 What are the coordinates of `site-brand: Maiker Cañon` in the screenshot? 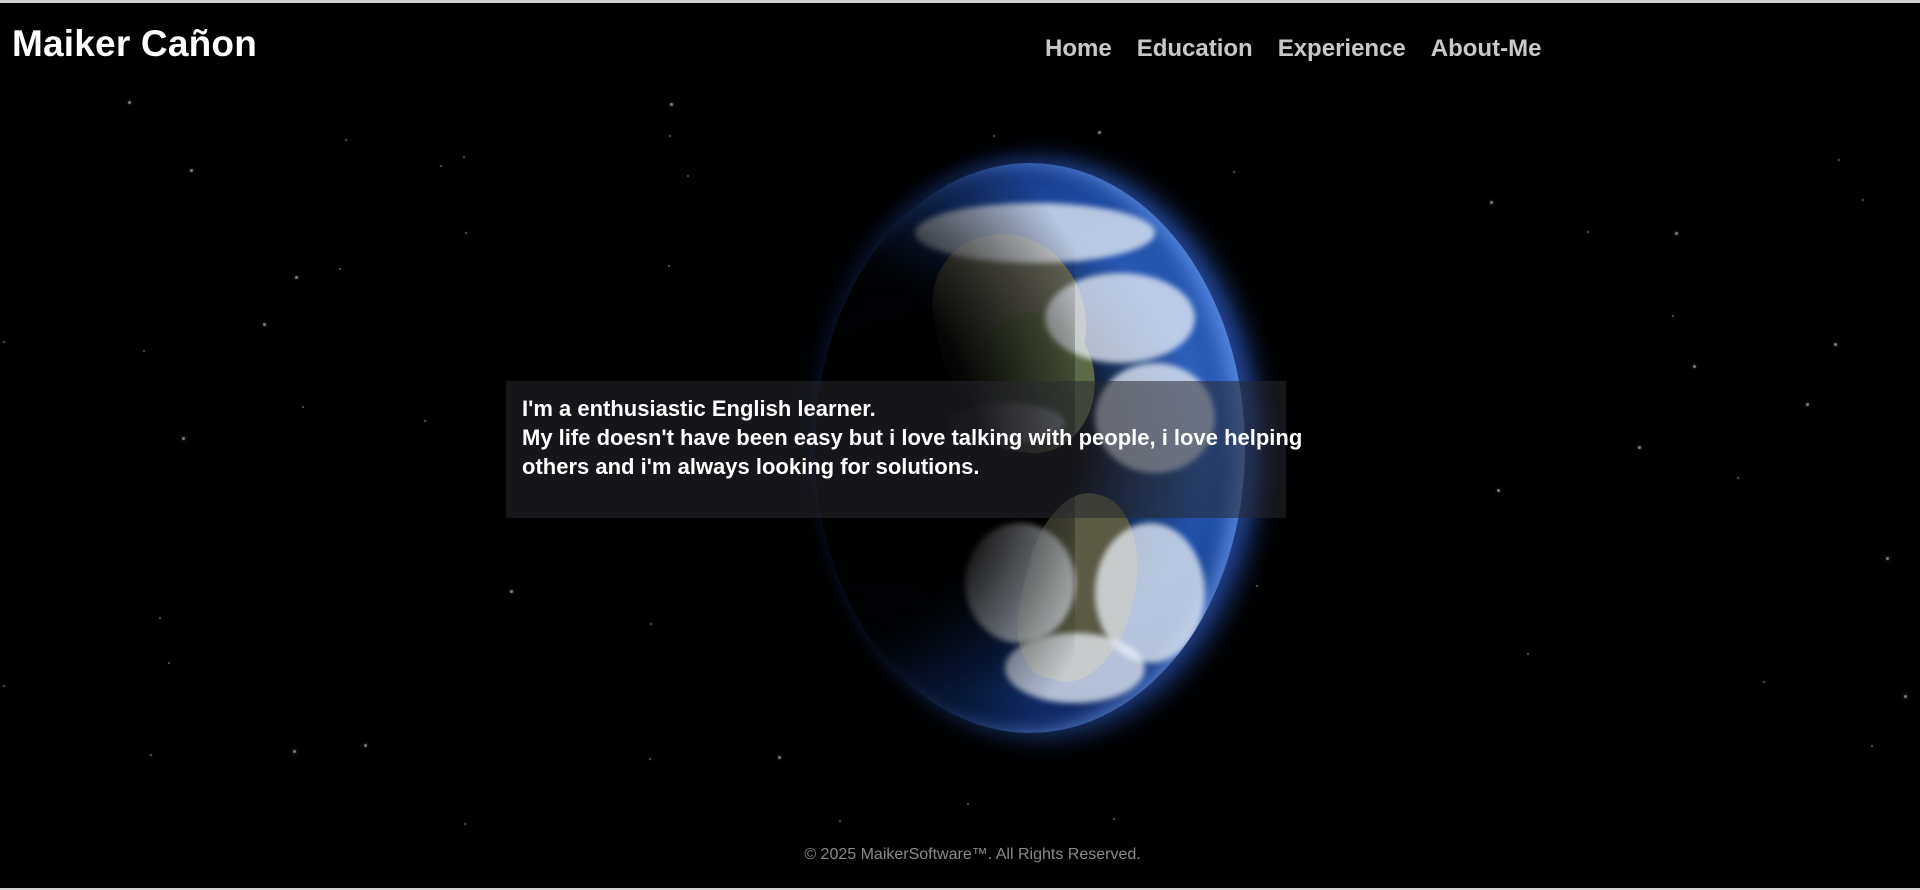 It's located at (135, 43).